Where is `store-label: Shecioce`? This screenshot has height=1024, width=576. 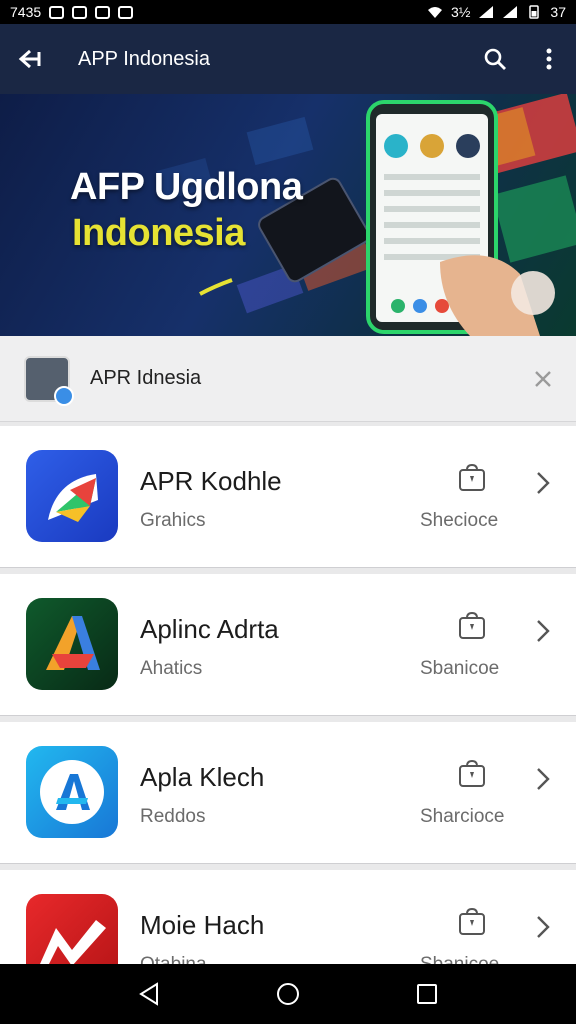
store-label: Shecioce is located at coordinates (459, 520).